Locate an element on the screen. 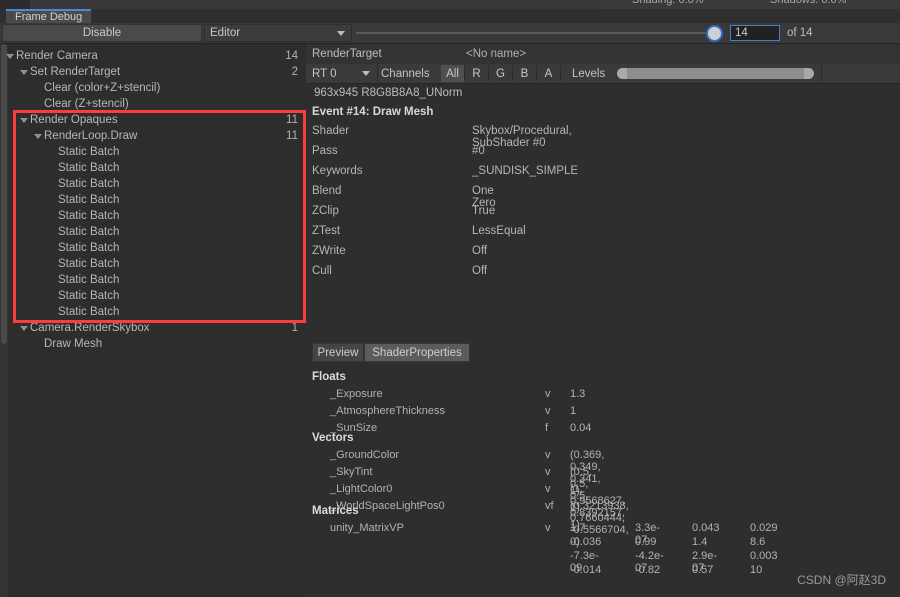 This screenshot has height=597, width=900. property-value: True is located at coordinates (484, 211).